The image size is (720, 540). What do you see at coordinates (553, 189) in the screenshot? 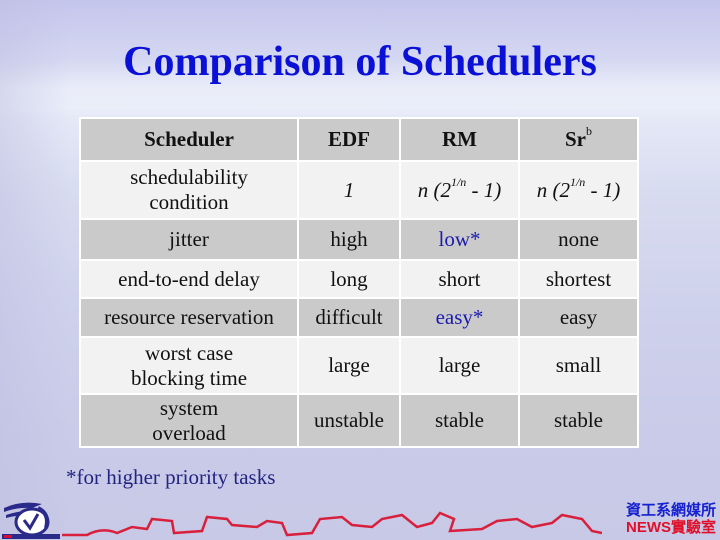
I see `cell-sr-base: n (2` at bounding box center [553, 189].